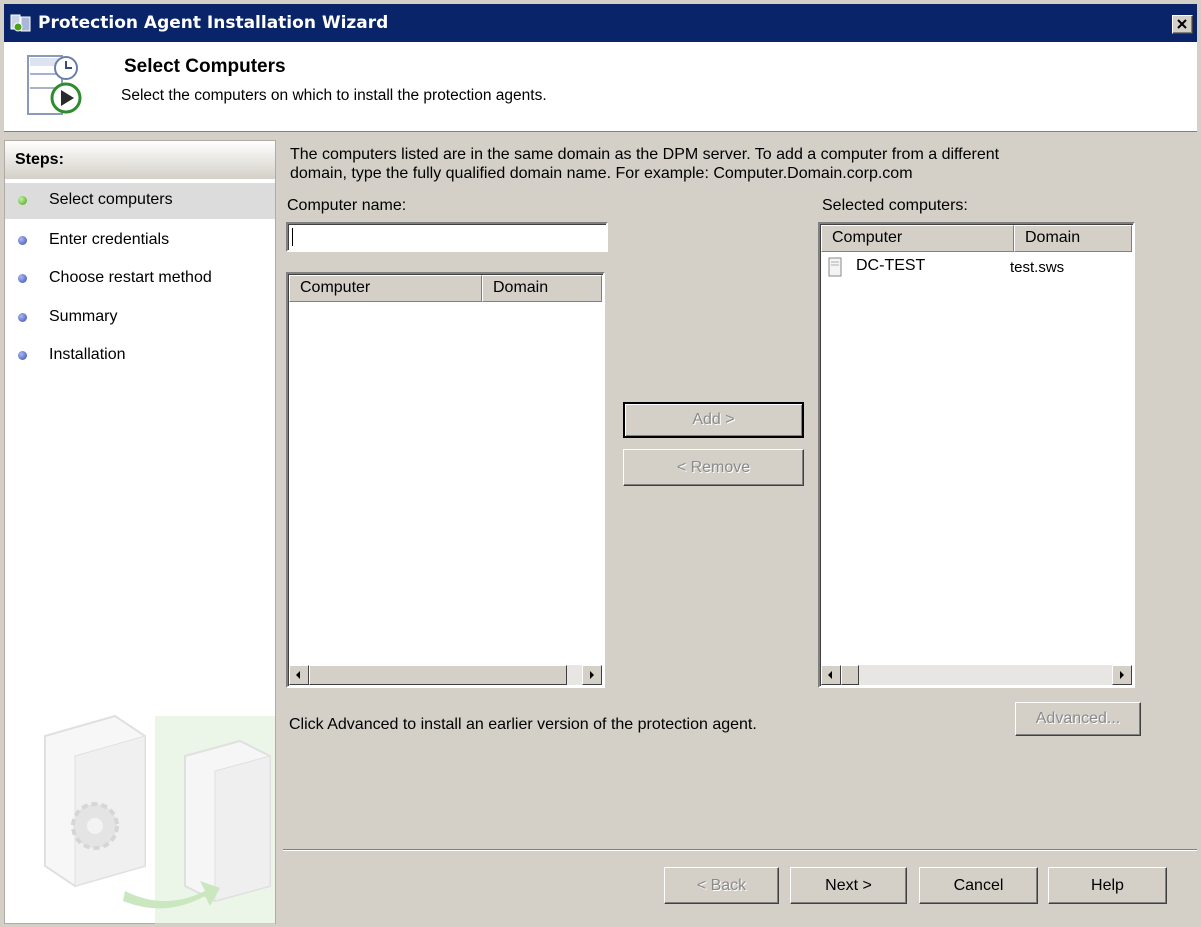 The height and width of the screenshot is (927, 1201). Describe the element at coordinates (721, 885) in the screenshot. I see `back-button: < Back` at that location.